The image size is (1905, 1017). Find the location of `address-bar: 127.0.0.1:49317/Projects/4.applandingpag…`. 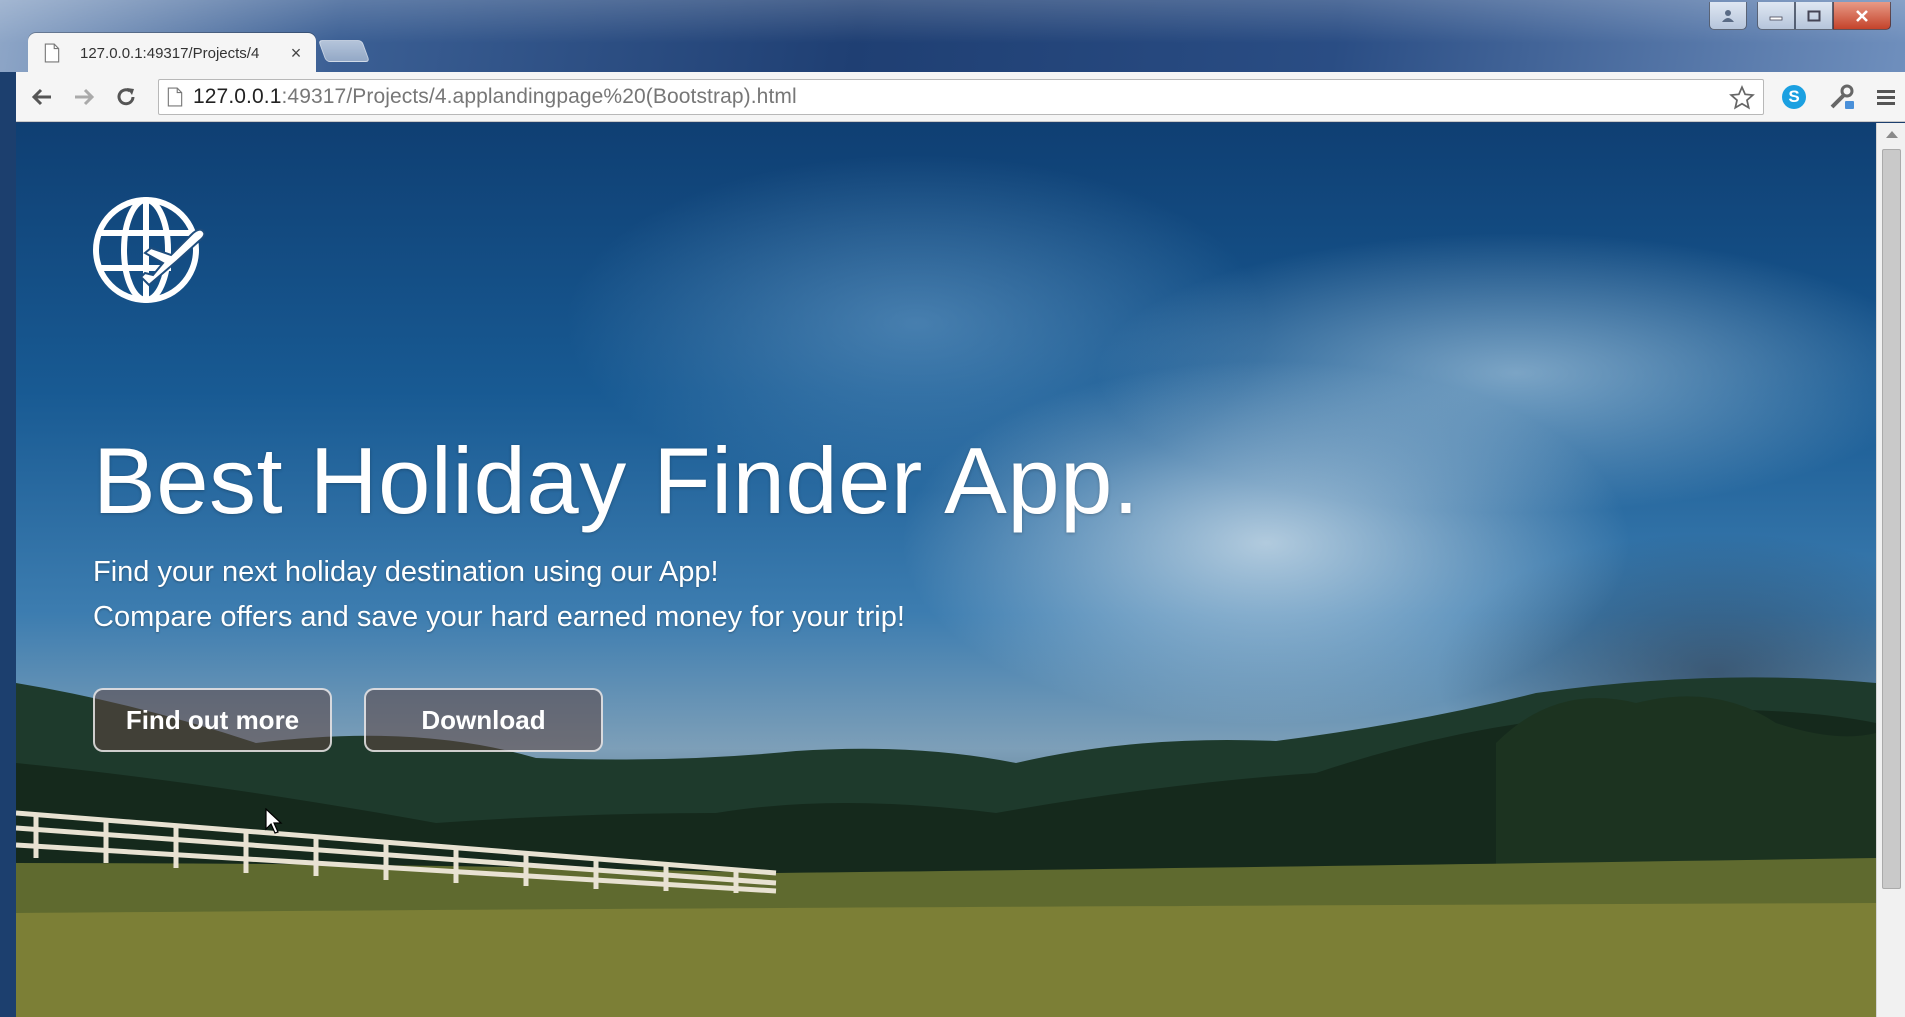

address-bar: 127.0.0.1:49317/Projects/4.applandingpag… is located at coordinates (961, 97).